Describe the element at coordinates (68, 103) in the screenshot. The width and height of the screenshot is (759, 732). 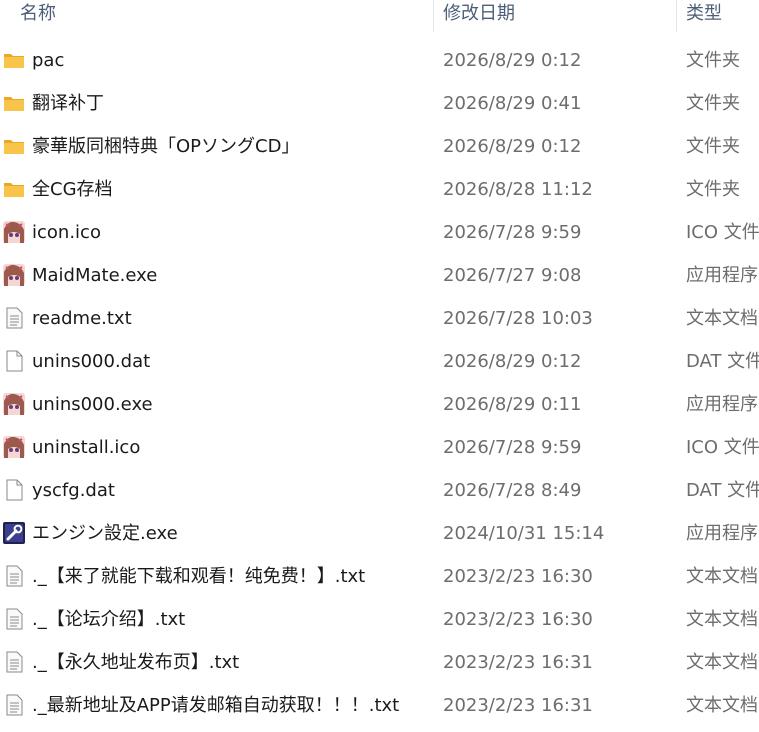
I see `file-name: 翻译补丁` at that location.